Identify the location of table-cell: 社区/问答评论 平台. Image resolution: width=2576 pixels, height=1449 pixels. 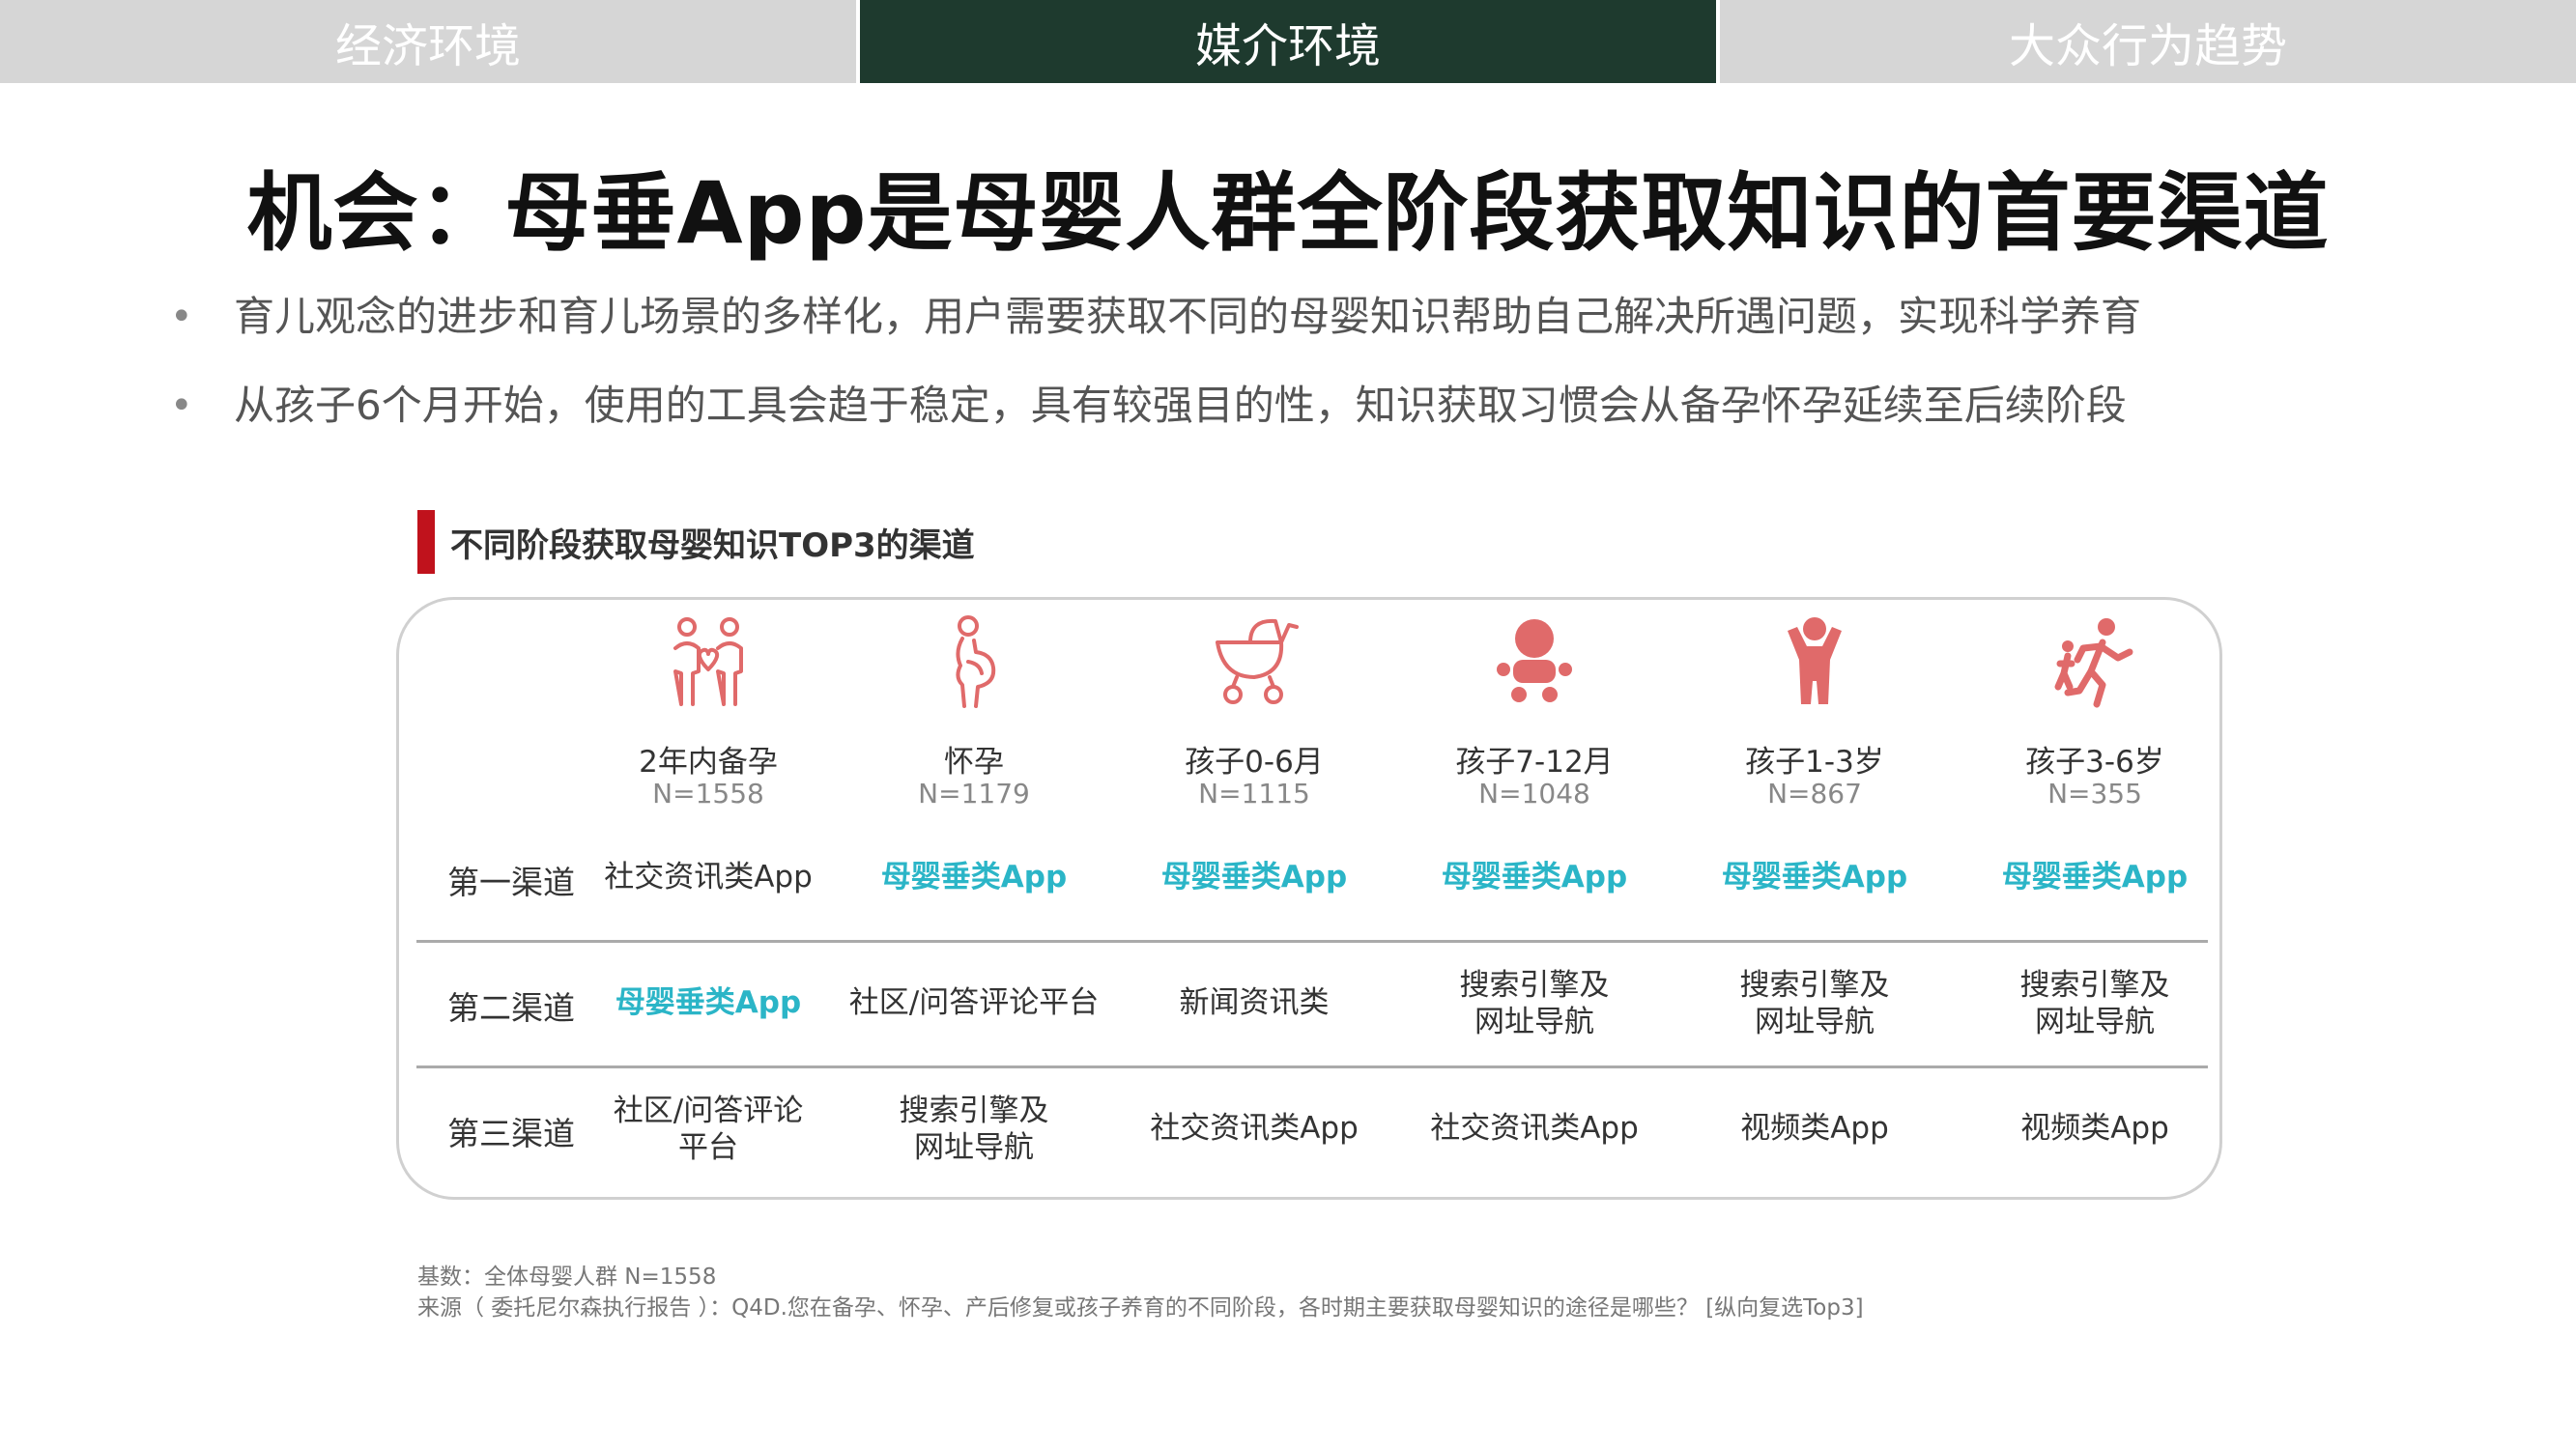
(709, 1129).